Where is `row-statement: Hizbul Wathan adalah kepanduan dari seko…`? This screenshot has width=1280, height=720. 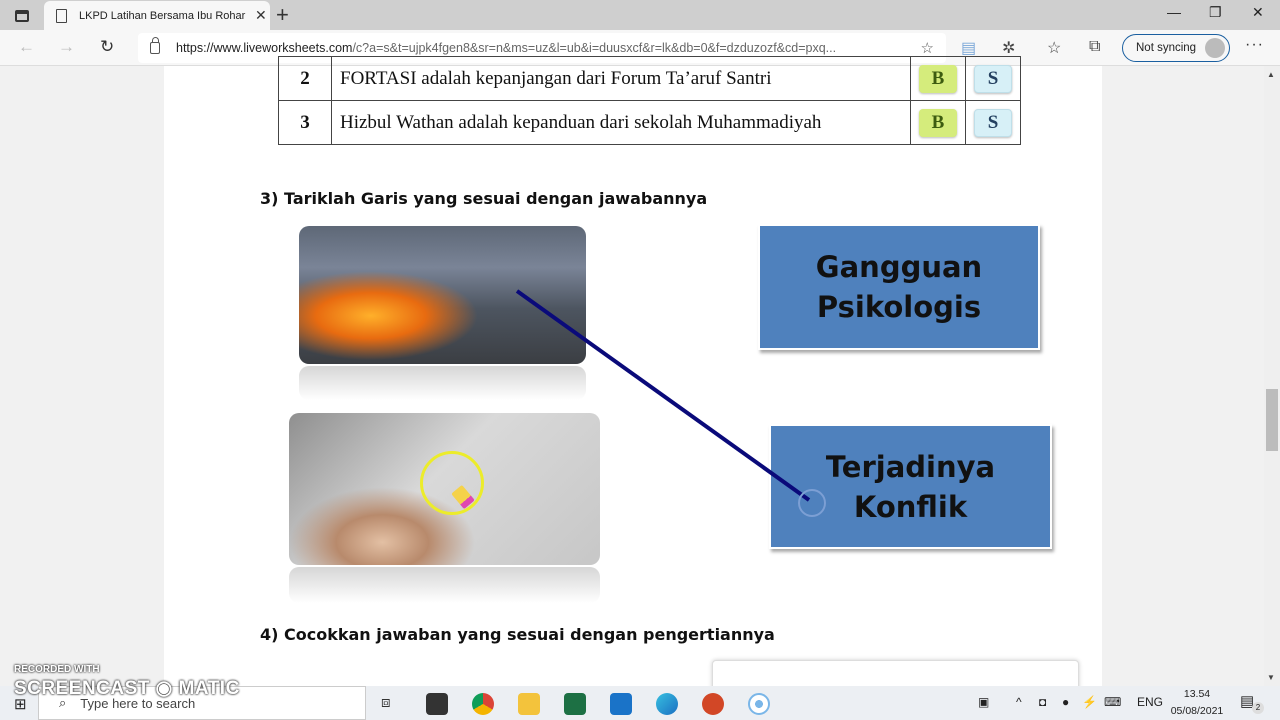 row-statement: Hizbul Wathan adalah kepanduan dari seko… is located at coordinates (621, 122).